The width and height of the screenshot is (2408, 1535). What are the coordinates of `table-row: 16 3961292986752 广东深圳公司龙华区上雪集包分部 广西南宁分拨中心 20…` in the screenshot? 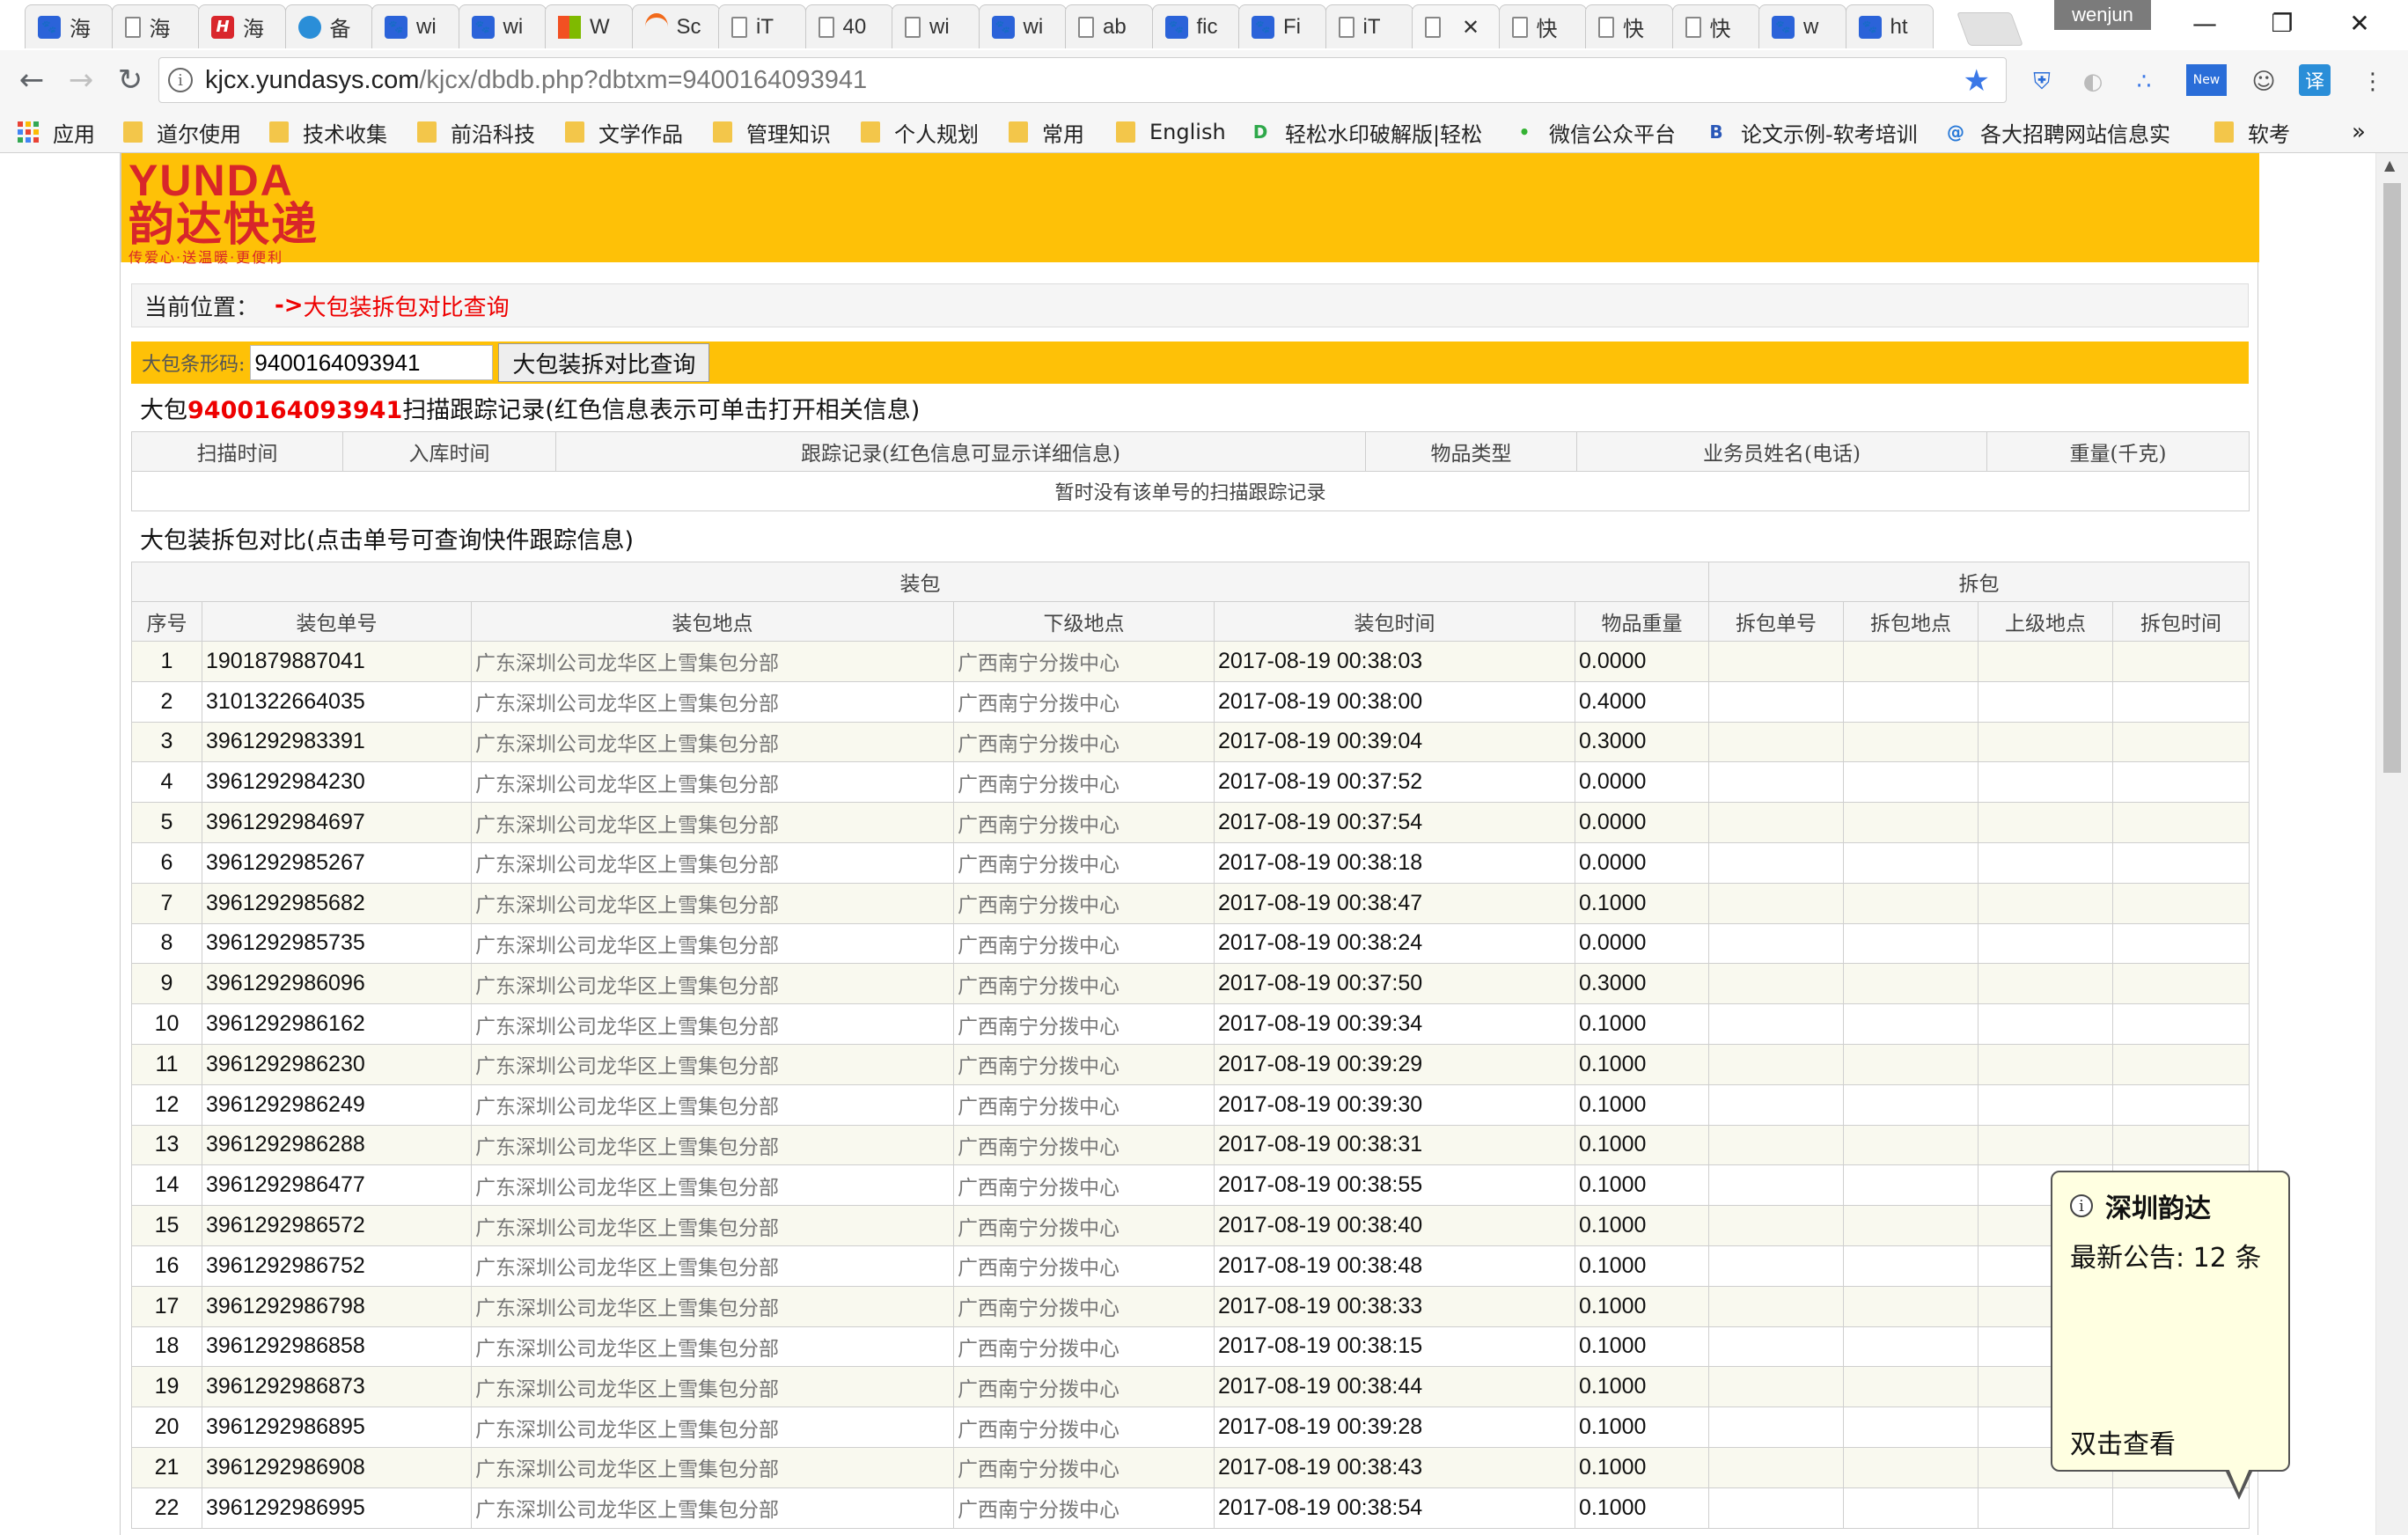 It's located at (1190, 1266).